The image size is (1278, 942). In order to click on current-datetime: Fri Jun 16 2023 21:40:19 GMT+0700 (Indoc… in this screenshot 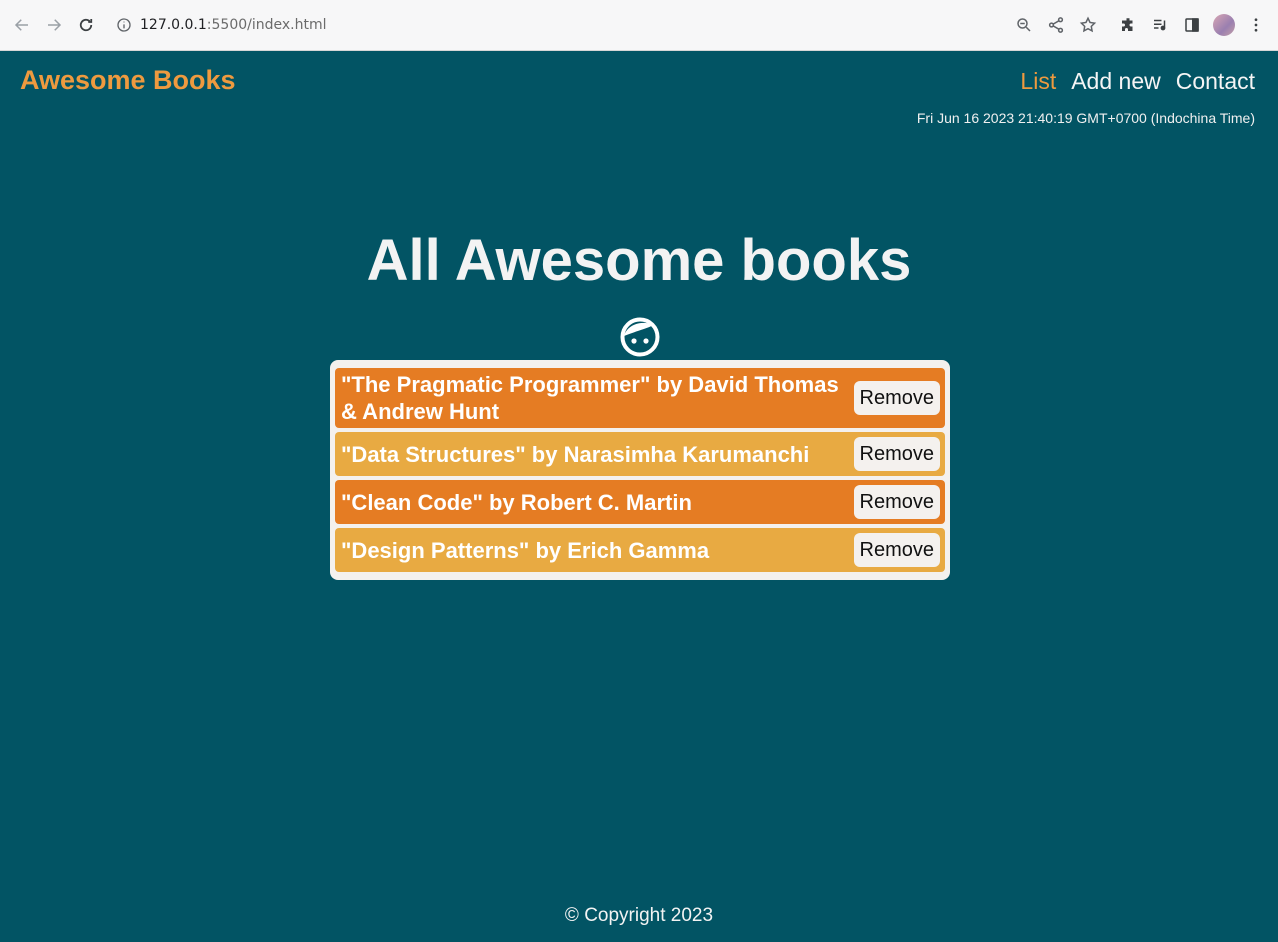, I will do `click(1085, 118)`.